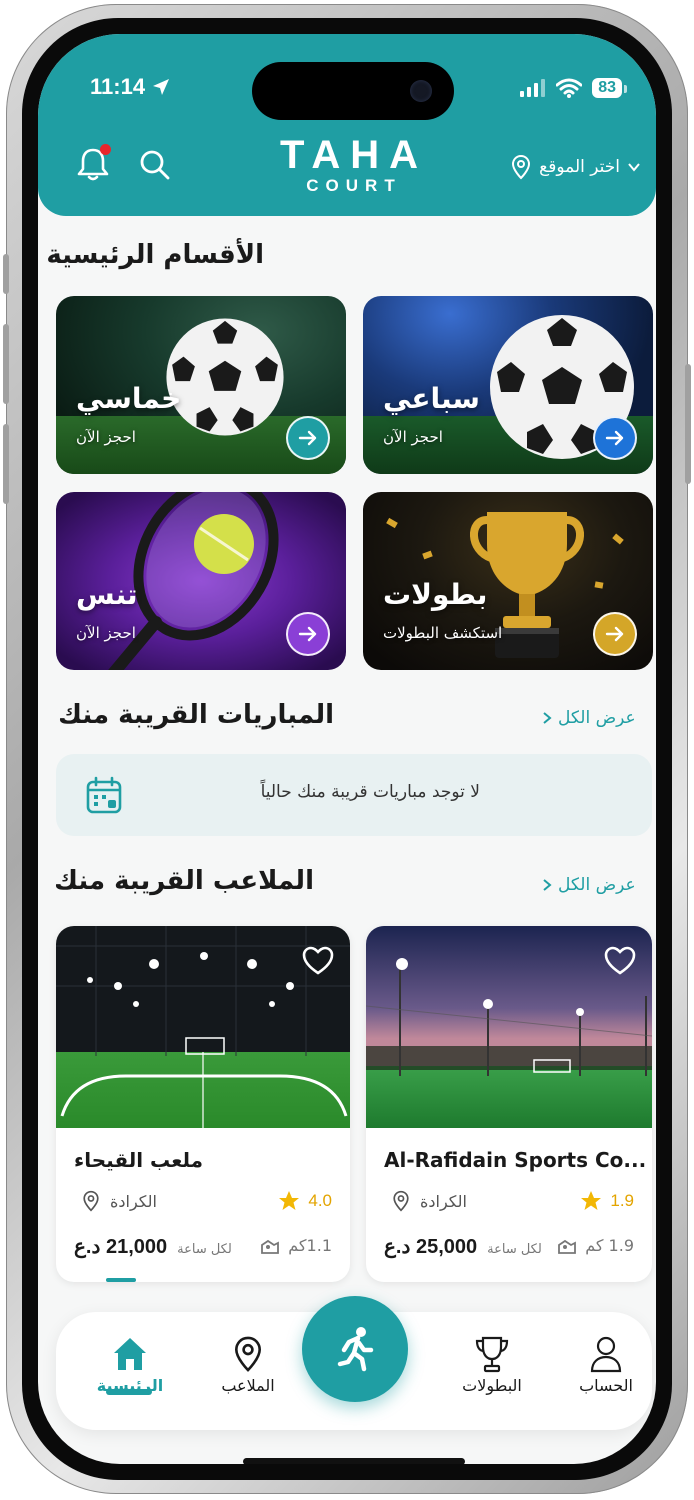 The width and height of the screenshot is (694, 1500). Describe the element at coordinates (153, 1247) in the screenshot. I see `venue-price: لكل ساعة 21,000 د.ع` at that location.